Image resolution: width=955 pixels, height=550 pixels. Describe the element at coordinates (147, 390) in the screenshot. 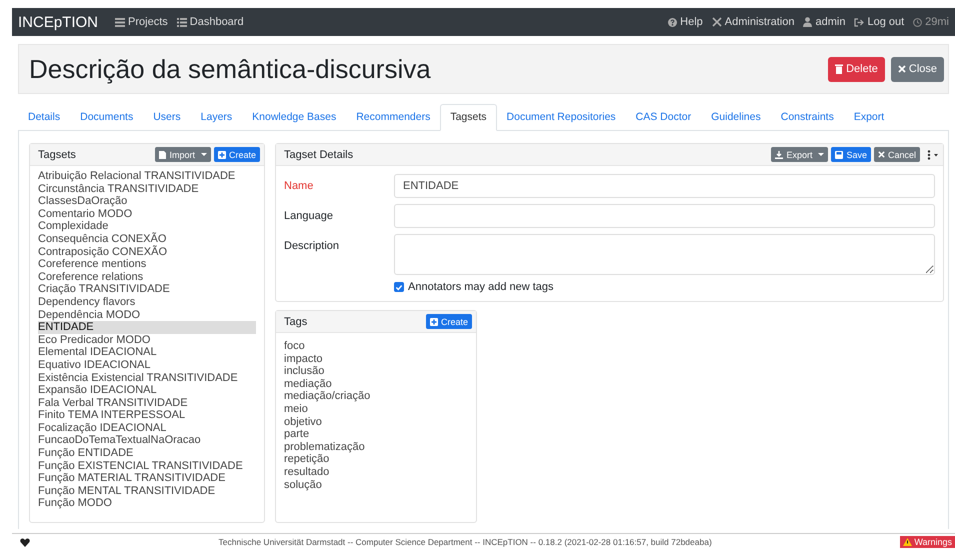

I see `tagset-item: Expansão IDEACIONAL` at that location.